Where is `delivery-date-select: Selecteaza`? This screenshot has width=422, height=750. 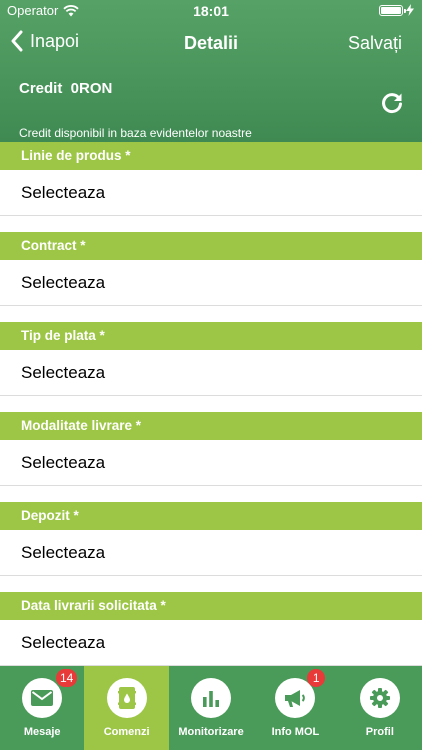 delivery-date-select: Selecteaza is located at coordinates (211, 643).